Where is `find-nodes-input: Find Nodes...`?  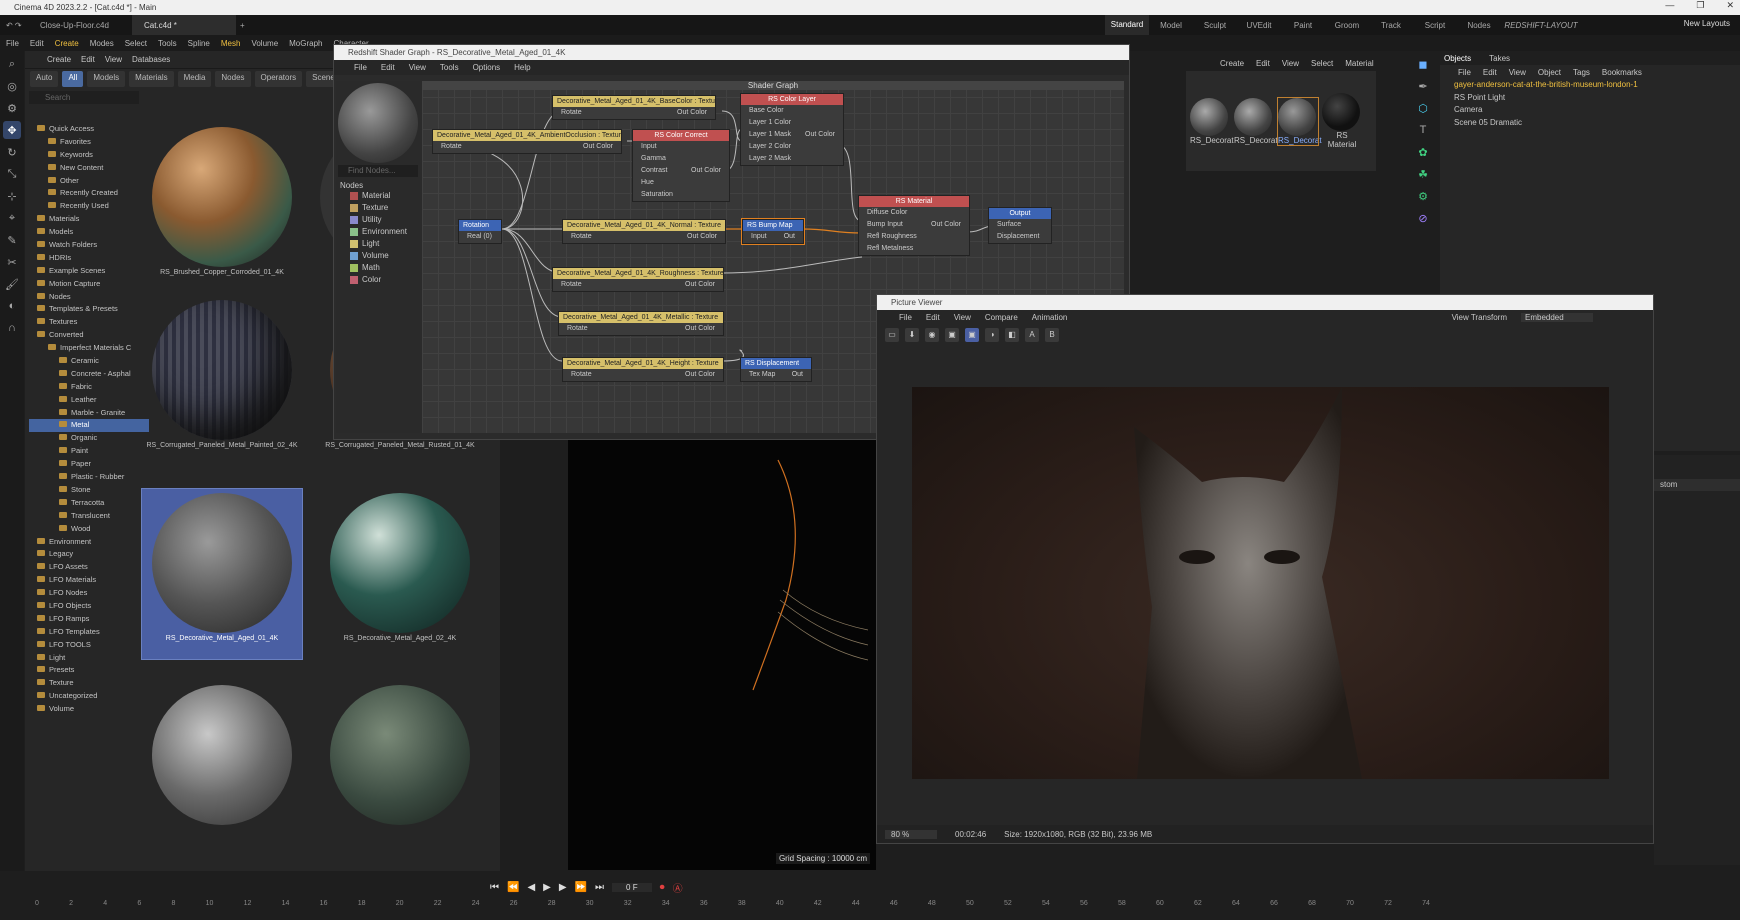 find-nodes-input: Find Nodes... is located at coordinates (378, 171).